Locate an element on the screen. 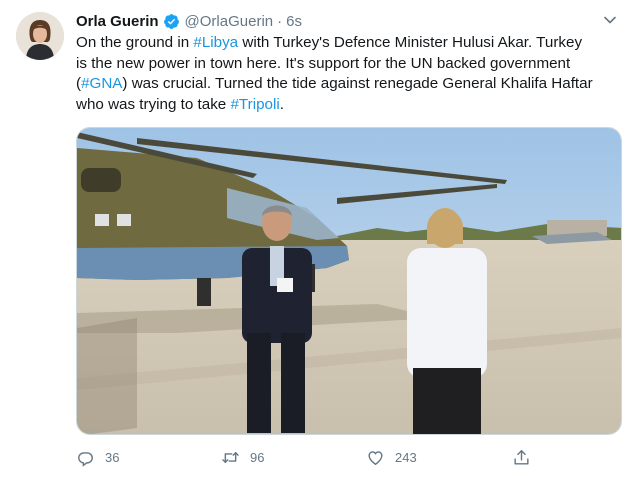 The width and height of the screenshot is (640, 477). hashtag-link: #Libya is located at coordinates (215, 42).